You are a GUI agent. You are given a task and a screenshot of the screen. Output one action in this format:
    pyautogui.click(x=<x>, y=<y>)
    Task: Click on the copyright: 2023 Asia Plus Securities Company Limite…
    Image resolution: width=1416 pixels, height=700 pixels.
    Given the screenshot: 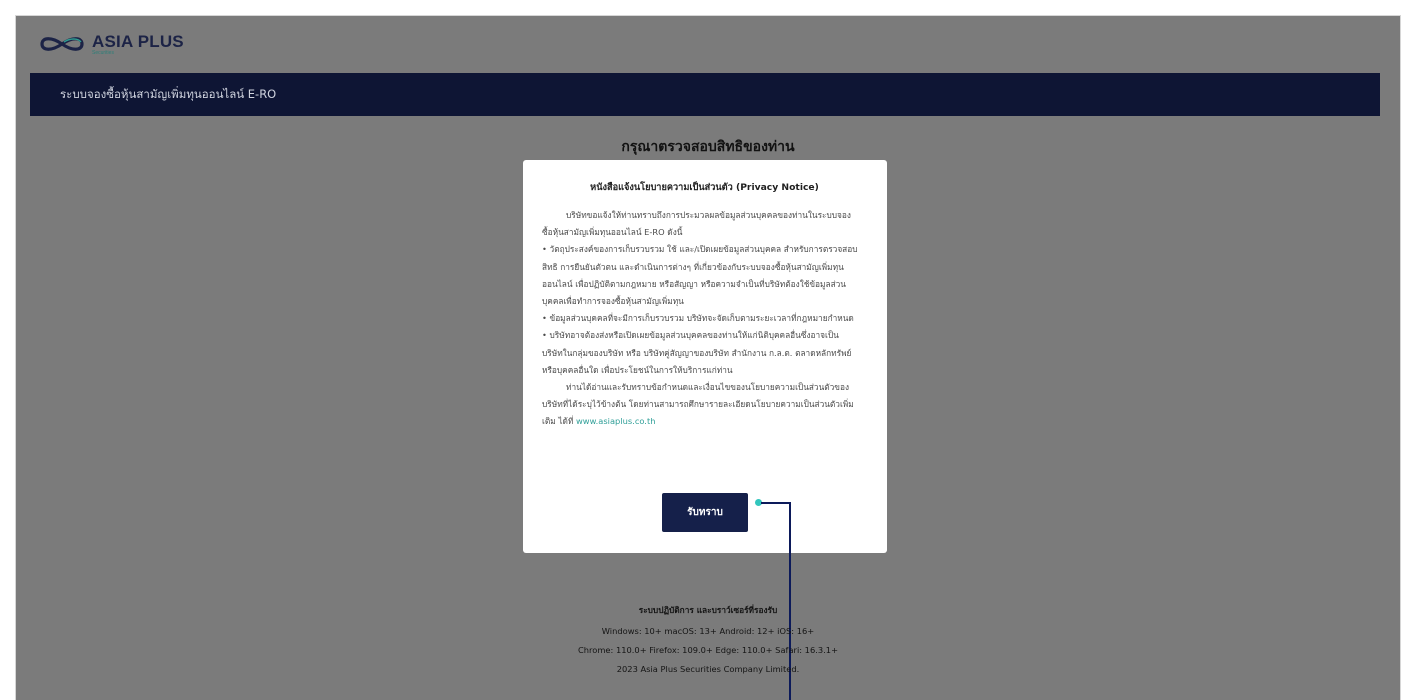 What is the action you would take?
    pyautogui.click(x=708, y=669)
    